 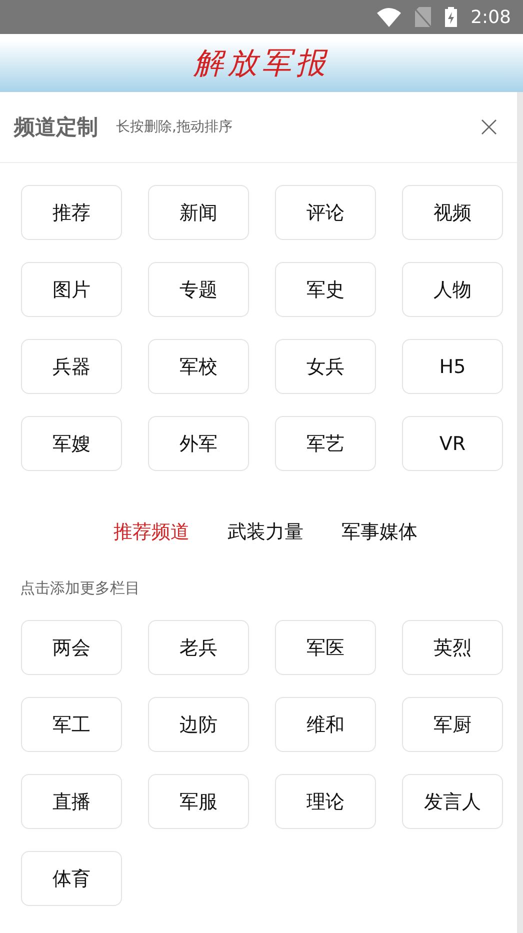 I want to click on channel-chip: 理论, so click(x=325, y=801).